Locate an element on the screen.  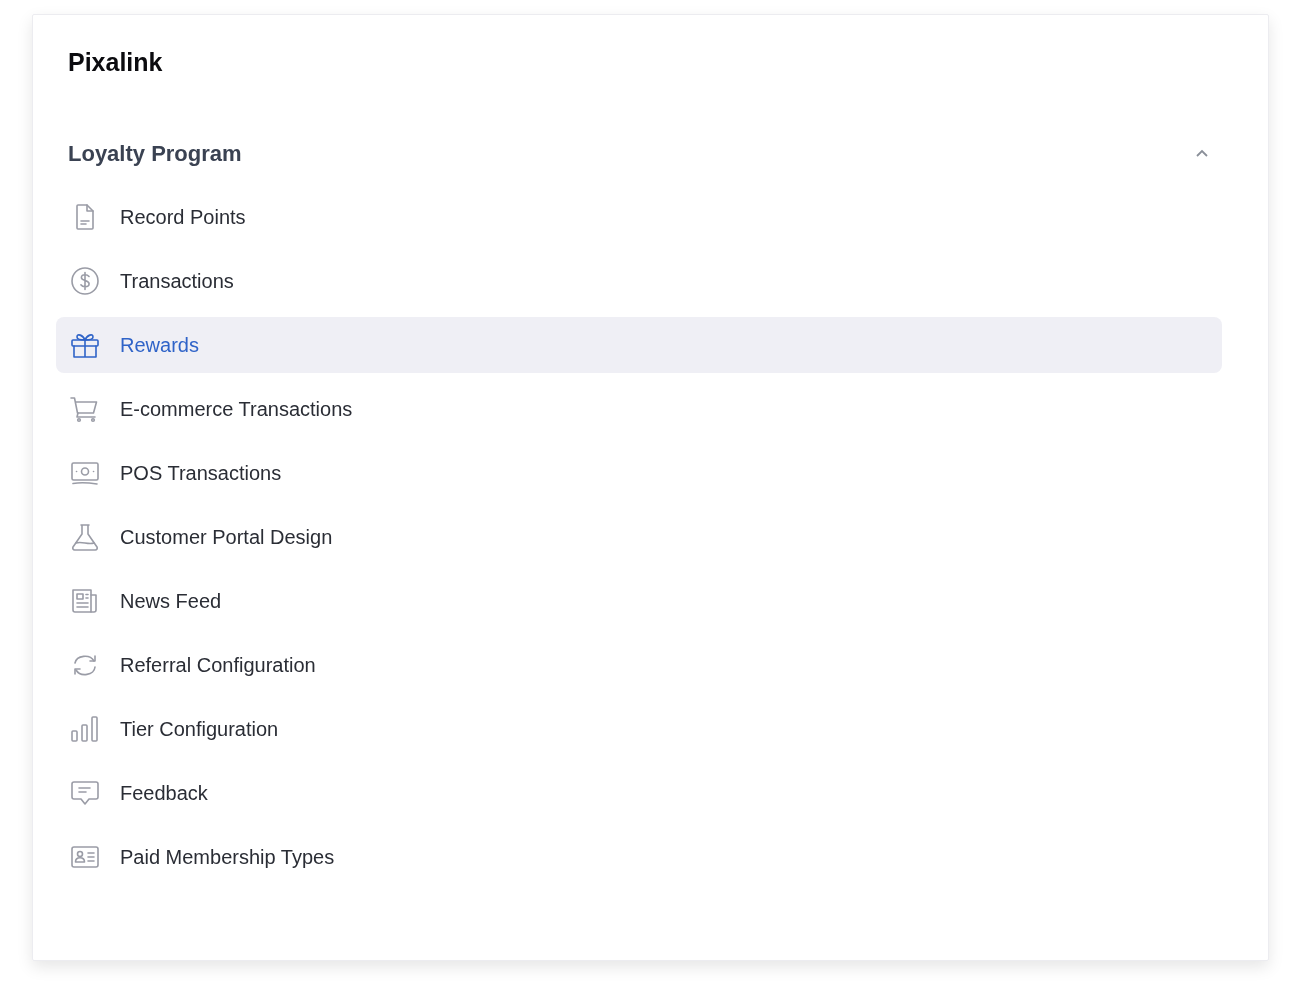
sidebar-item: News Feed is located at coordinates (639, 601).